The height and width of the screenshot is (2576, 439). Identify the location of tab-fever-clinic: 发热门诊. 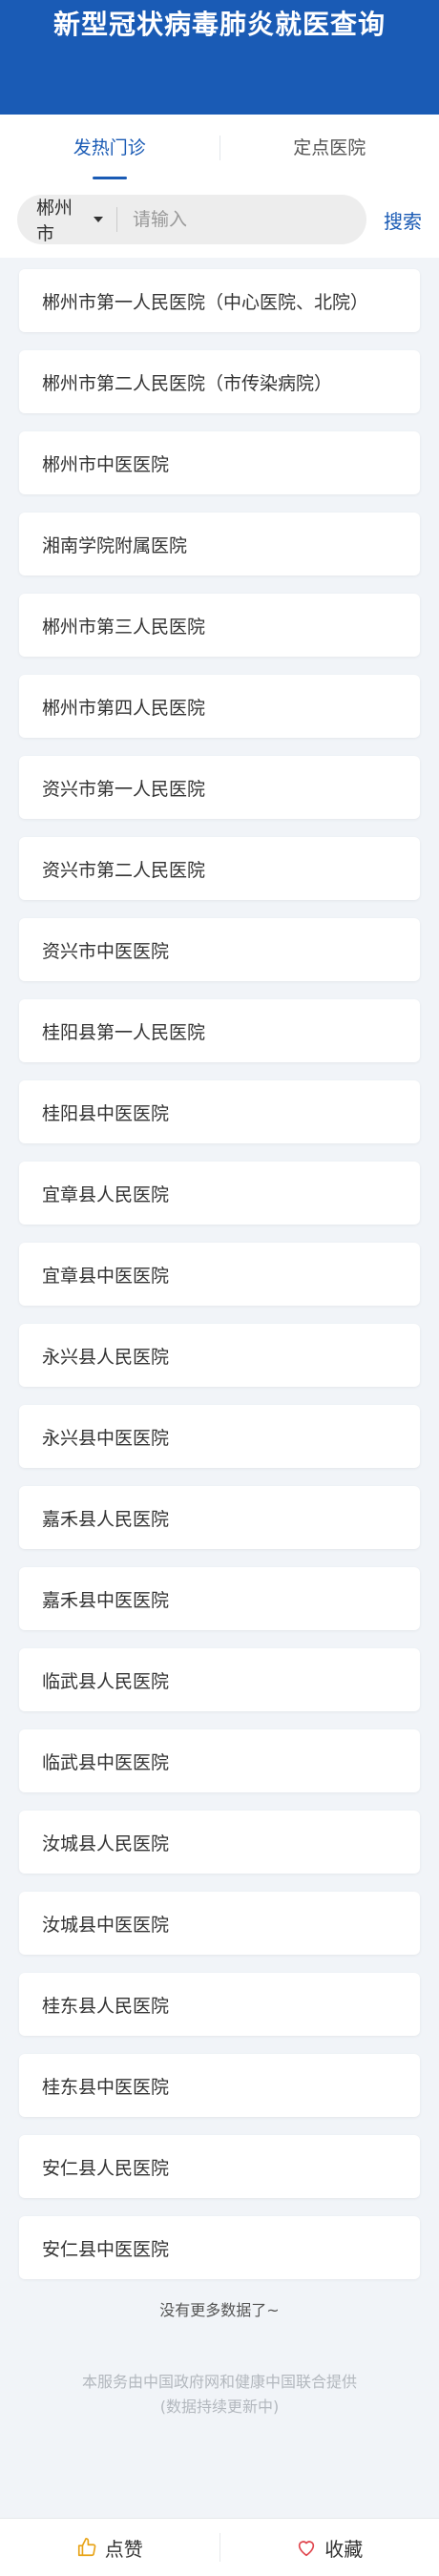
(110, 148).